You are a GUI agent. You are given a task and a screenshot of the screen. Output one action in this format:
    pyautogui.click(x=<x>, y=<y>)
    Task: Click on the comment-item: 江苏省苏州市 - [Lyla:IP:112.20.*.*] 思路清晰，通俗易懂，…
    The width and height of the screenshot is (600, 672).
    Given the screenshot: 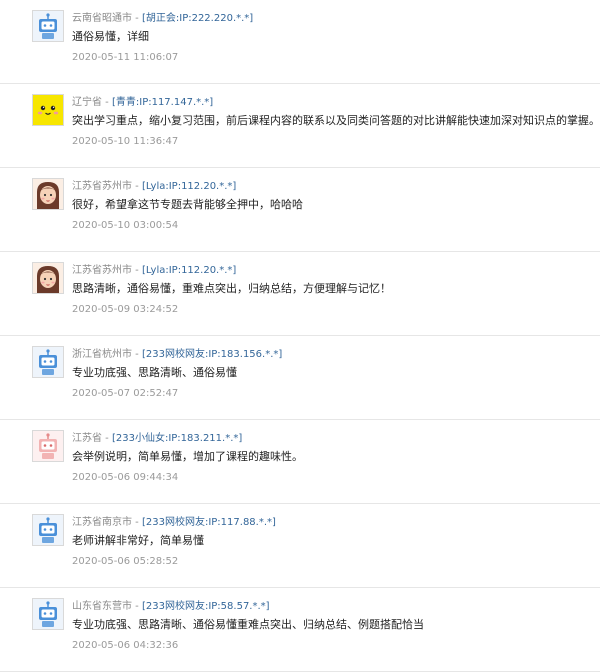 What is the action you would take?
    pyautogui.click(x=300, y=294)
    